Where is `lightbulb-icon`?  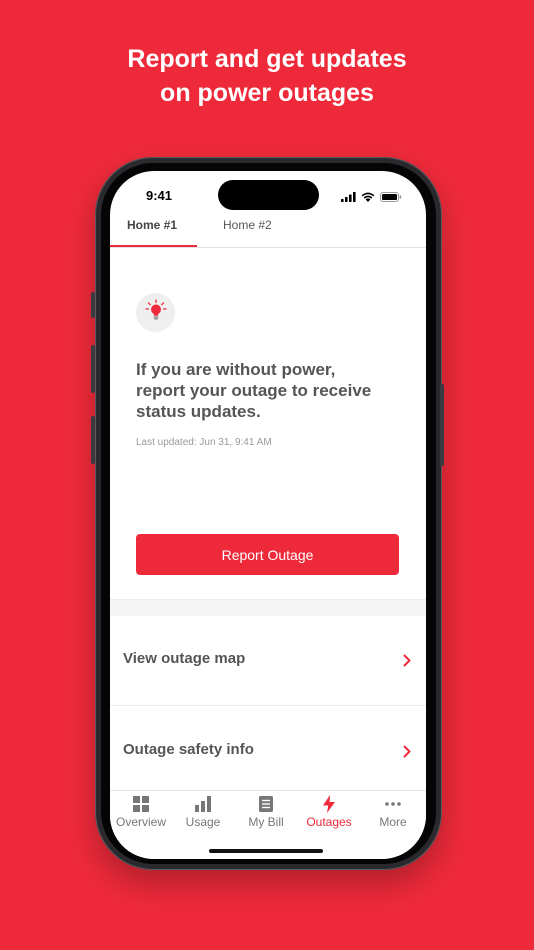
lightbulb-icon is located at coordinates (155, 312).